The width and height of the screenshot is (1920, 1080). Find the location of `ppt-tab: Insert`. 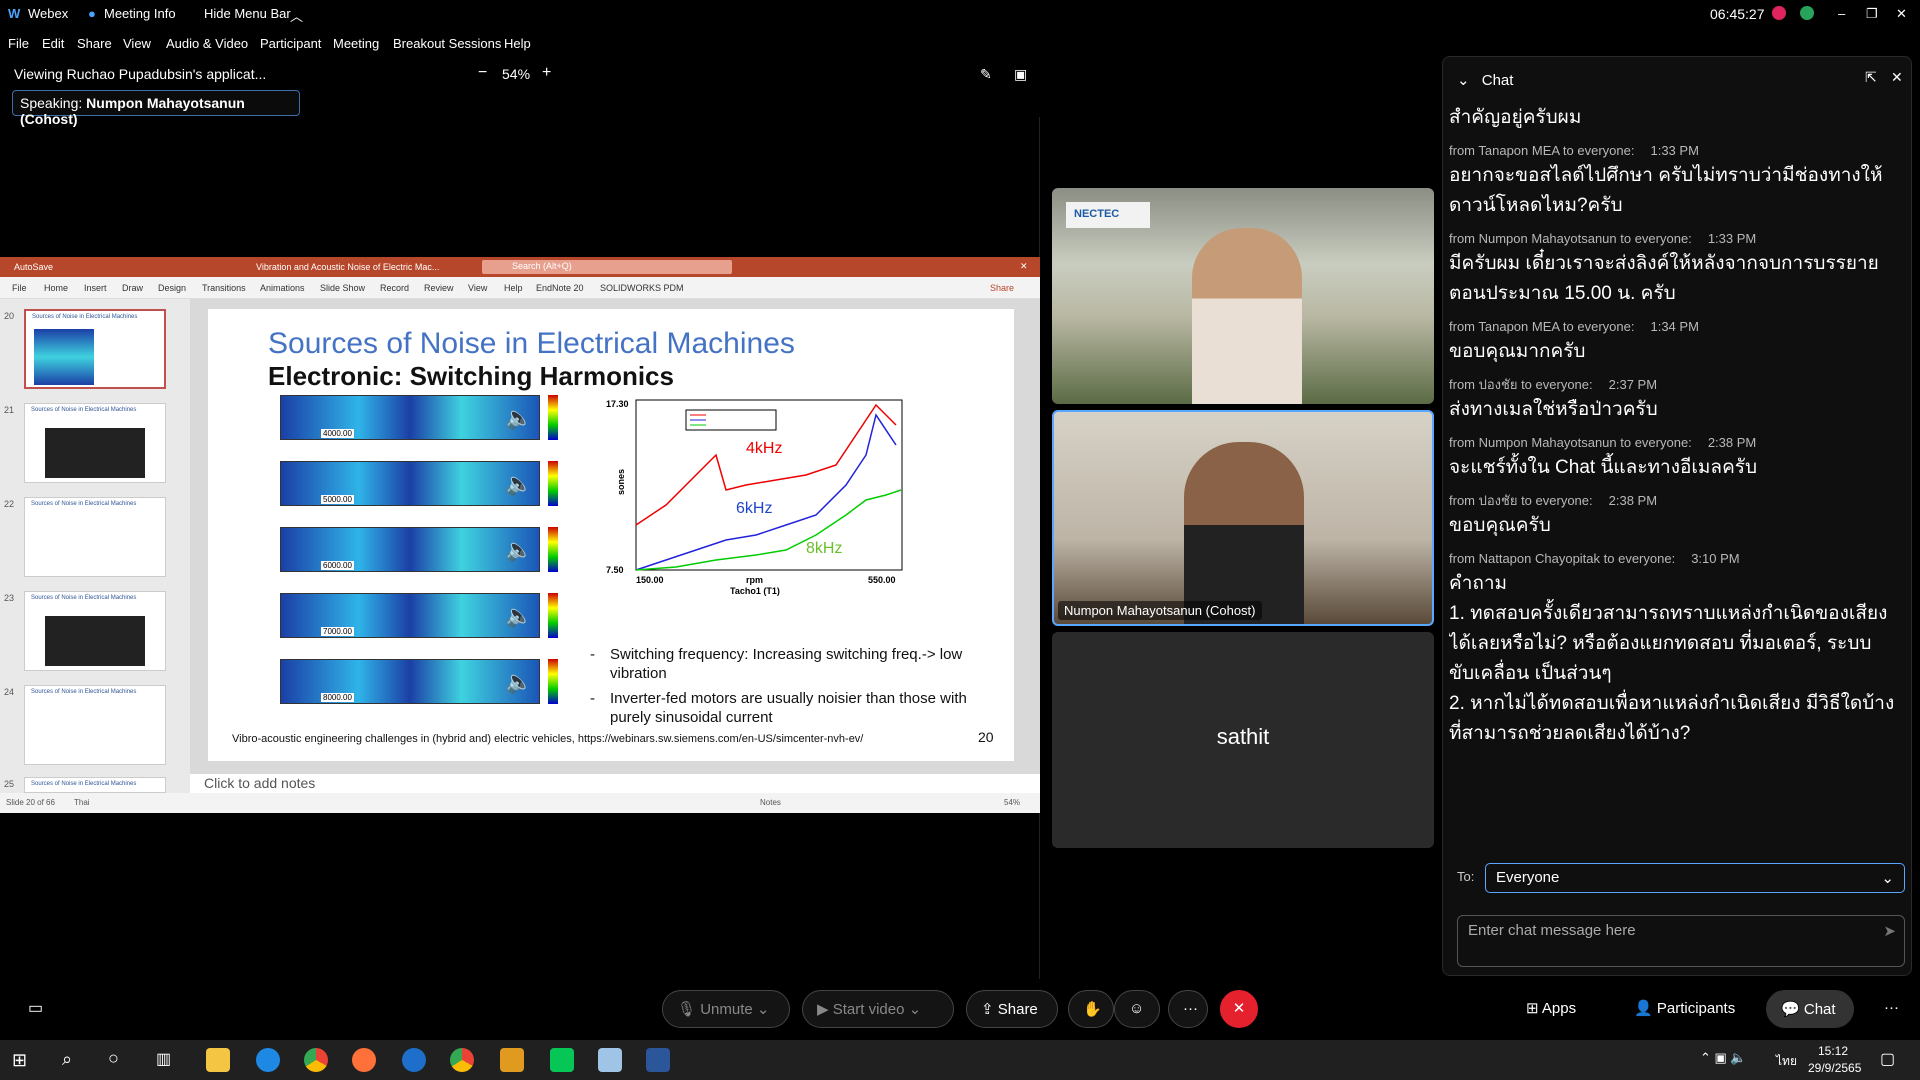

ppt-tab: Insert is located at coordinates (95, 288).